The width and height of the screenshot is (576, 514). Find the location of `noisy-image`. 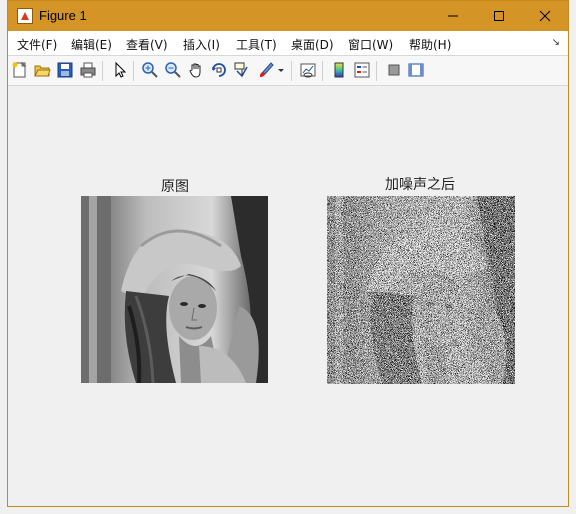

noisy-image is located at coordinates (421, 290).